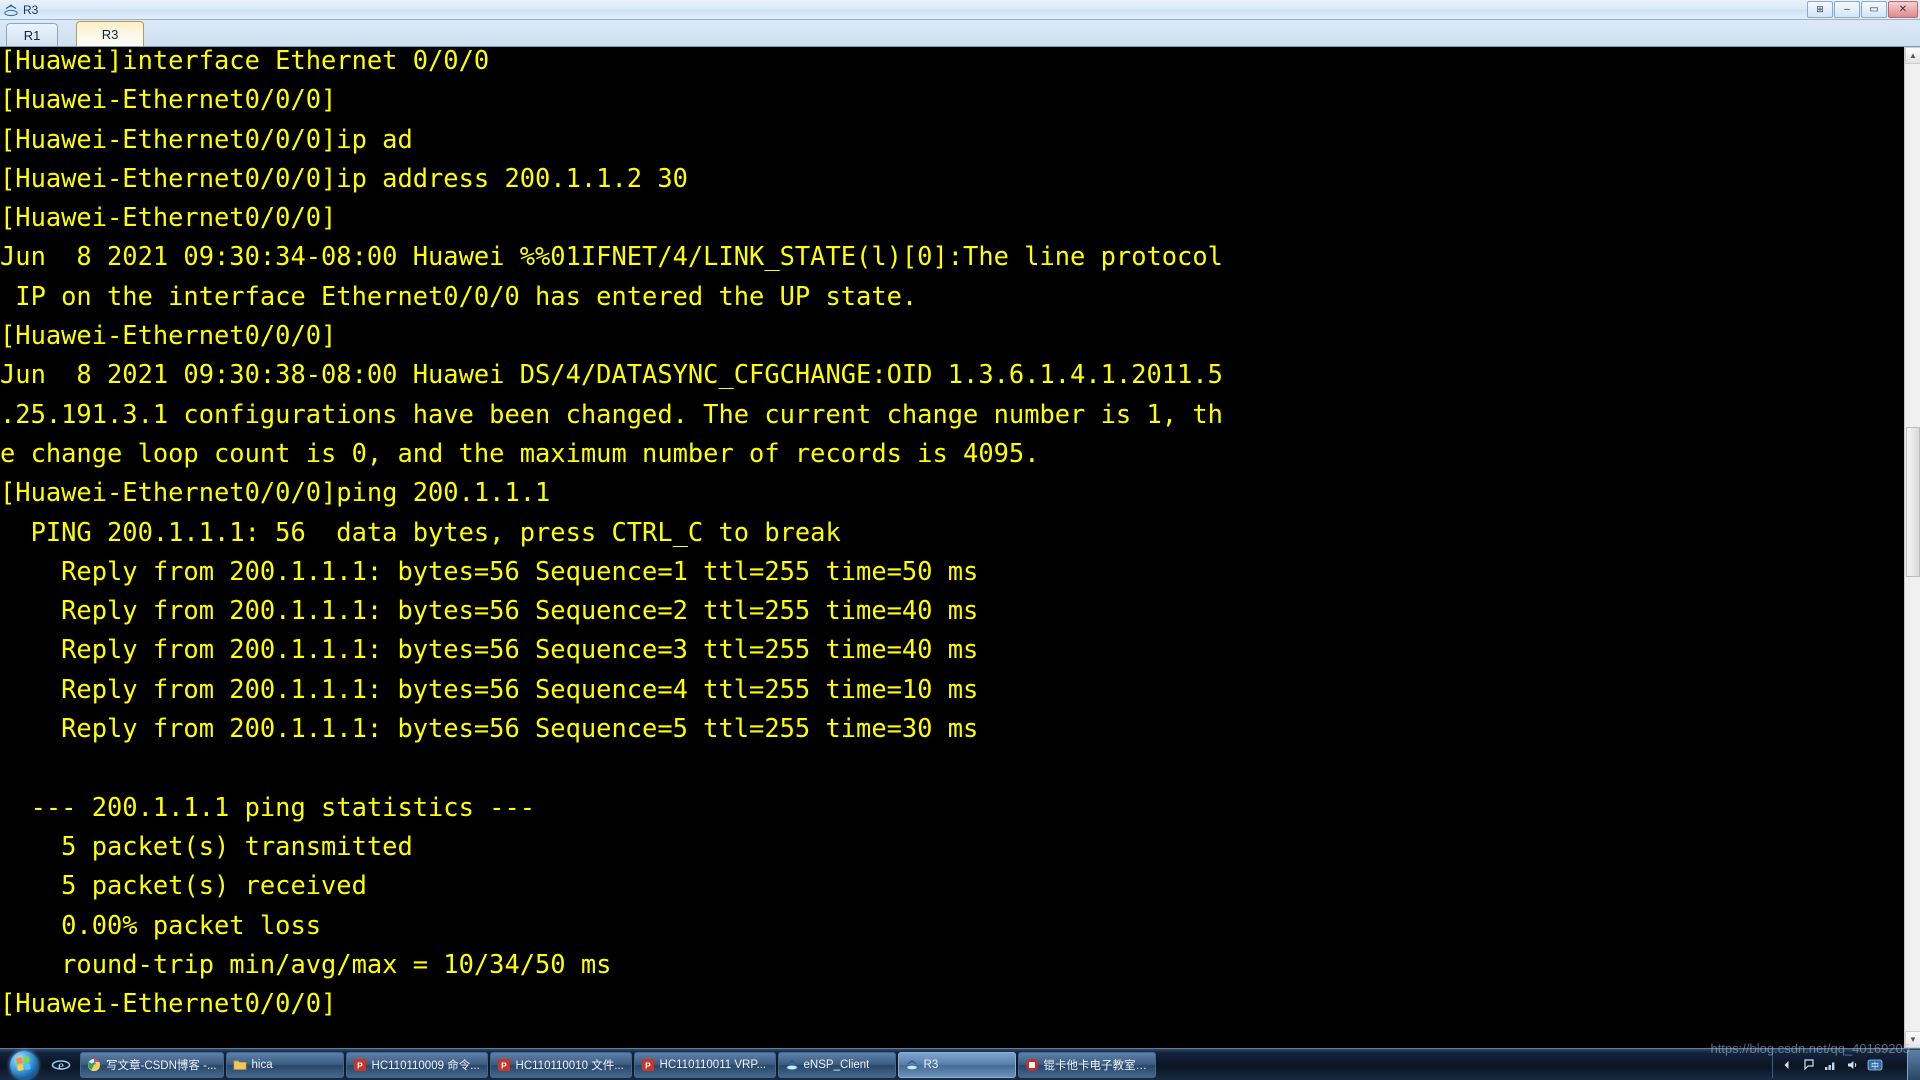  Describe the element at coordinates (1032, 1065) in the screenshot. I see `red-app-icon` at that location.